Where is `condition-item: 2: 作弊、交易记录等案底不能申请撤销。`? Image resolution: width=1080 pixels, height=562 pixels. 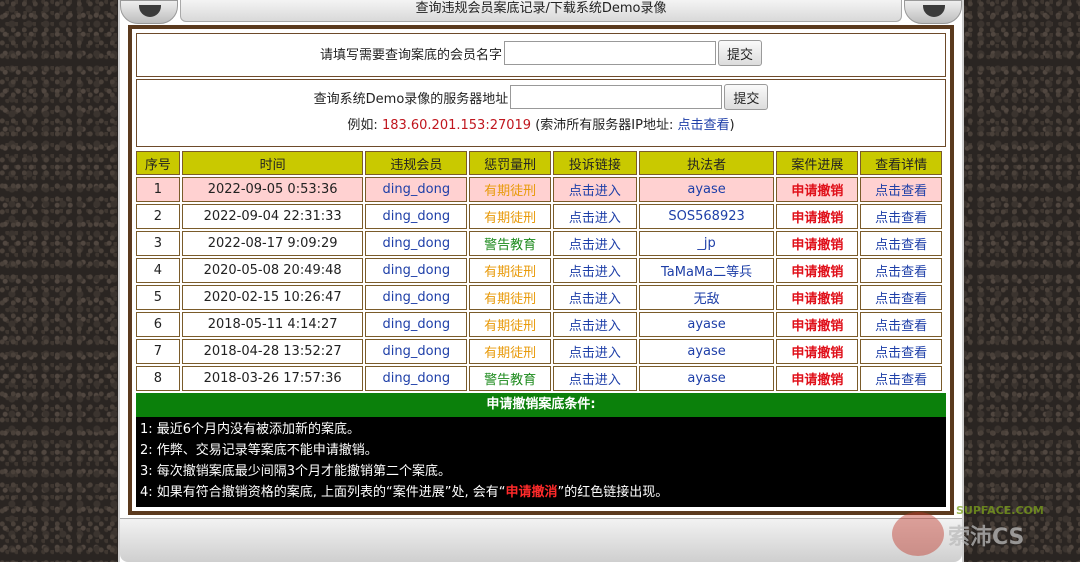 condition-item: 2: 作弊、交易记录等案底不能申请撤销。 is located at coordinates (259, 450).